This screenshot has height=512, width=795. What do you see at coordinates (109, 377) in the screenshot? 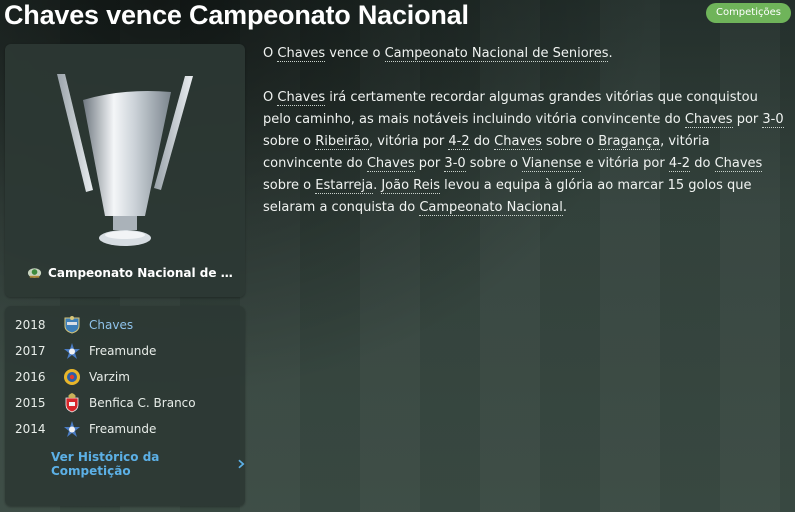
I see `winner-team: Varzim` at bounding box center [109, 377].